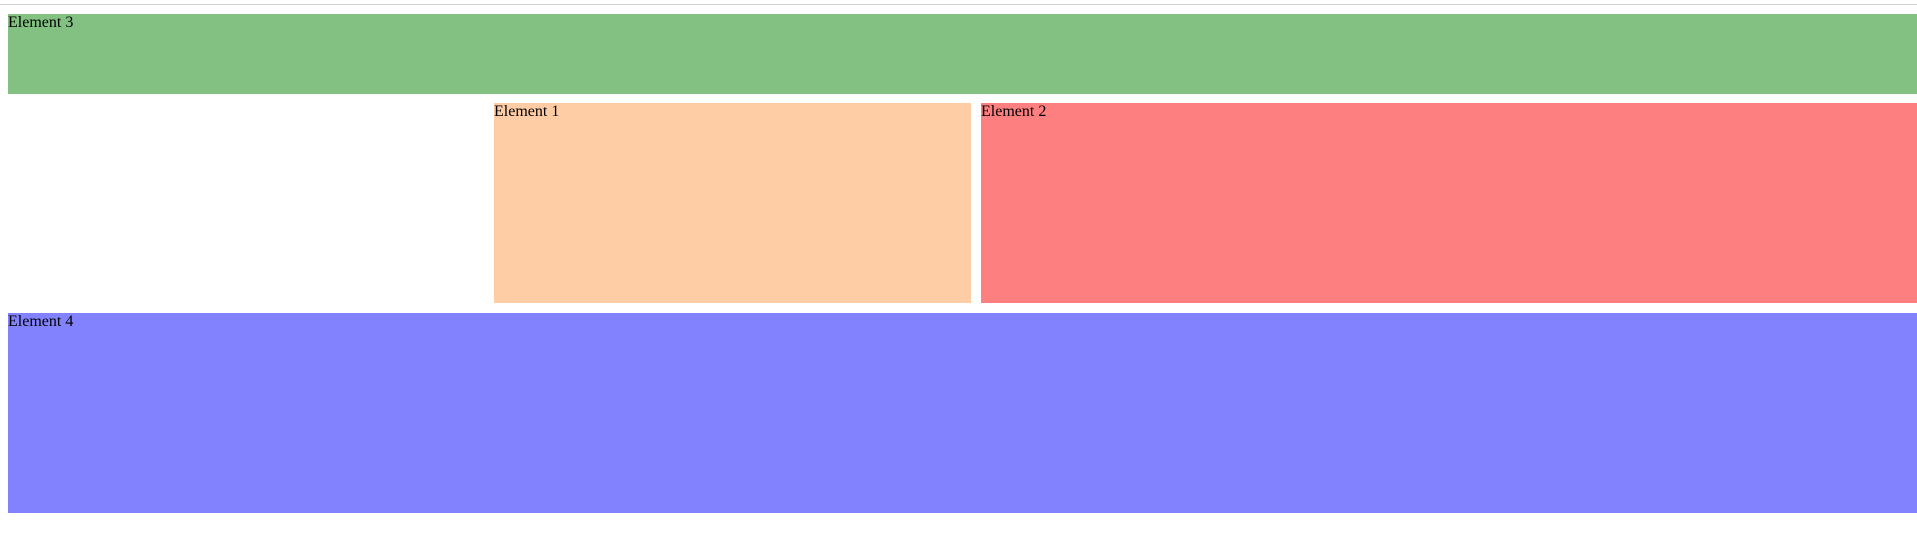  Describe the element at coordinates (958, 4) in the screenshot. I see `top-divider` at that location.